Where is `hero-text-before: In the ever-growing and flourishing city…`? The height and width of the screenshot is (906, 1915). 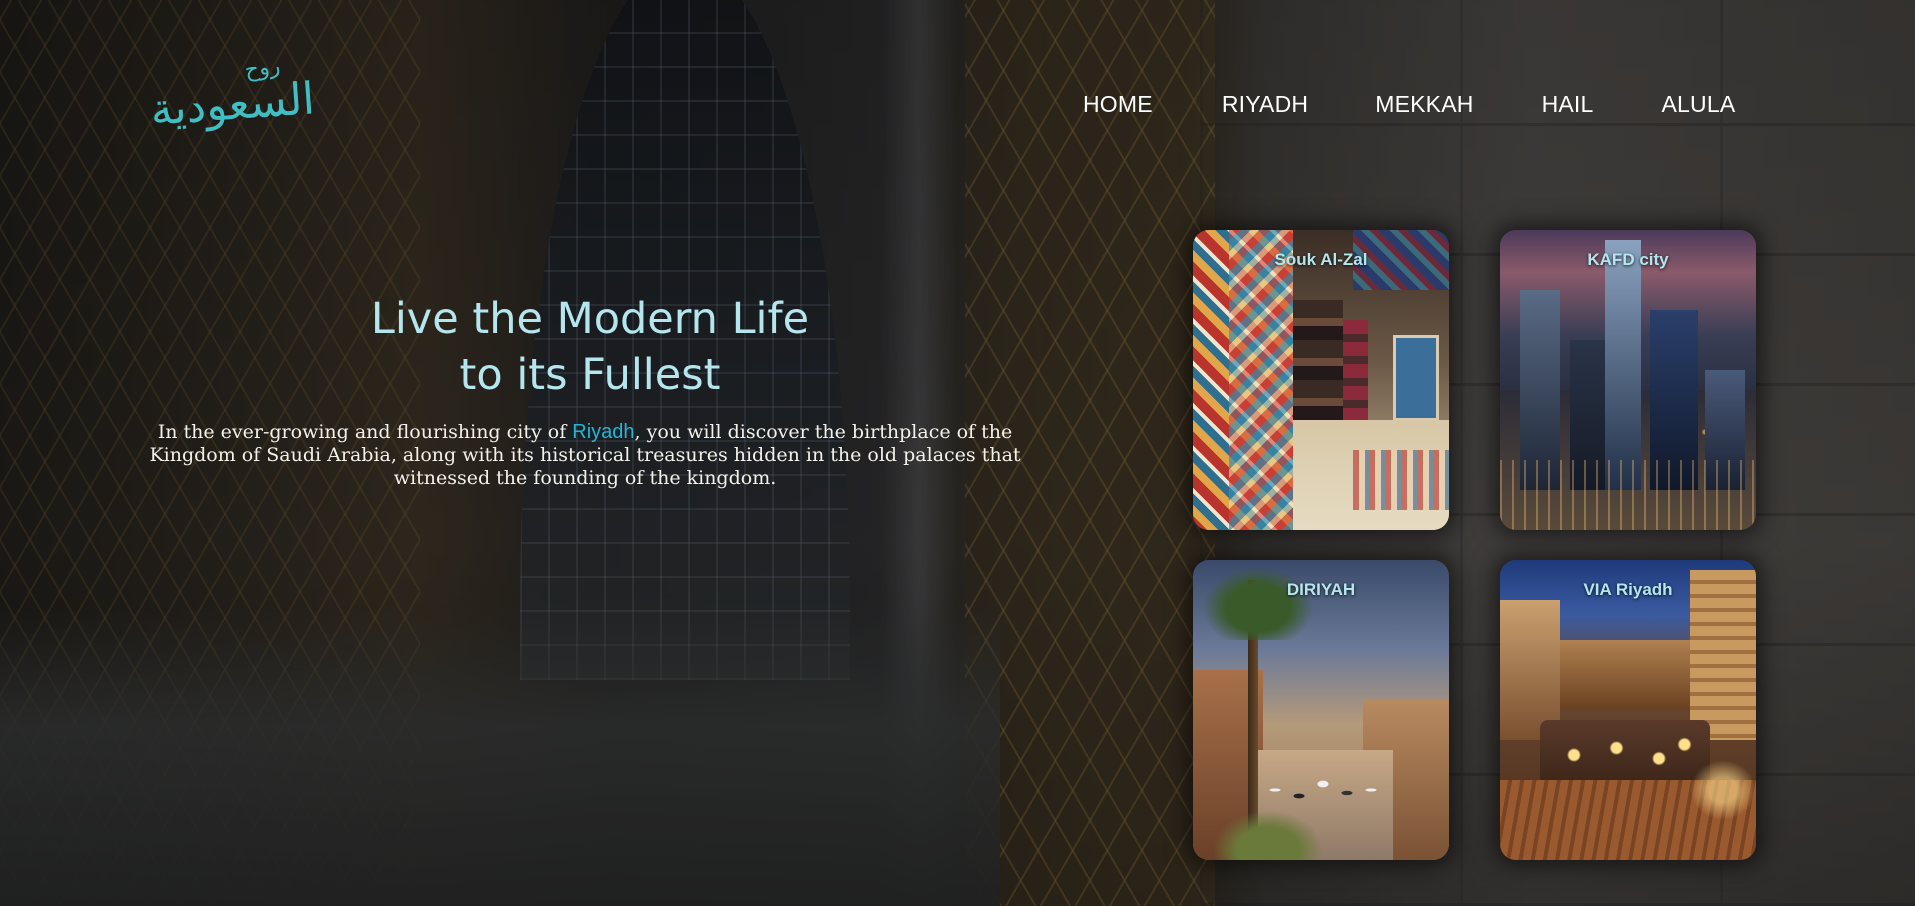
hero-text-before: In the ever-growing and flourishing city… is located at coordinates (365, 432).